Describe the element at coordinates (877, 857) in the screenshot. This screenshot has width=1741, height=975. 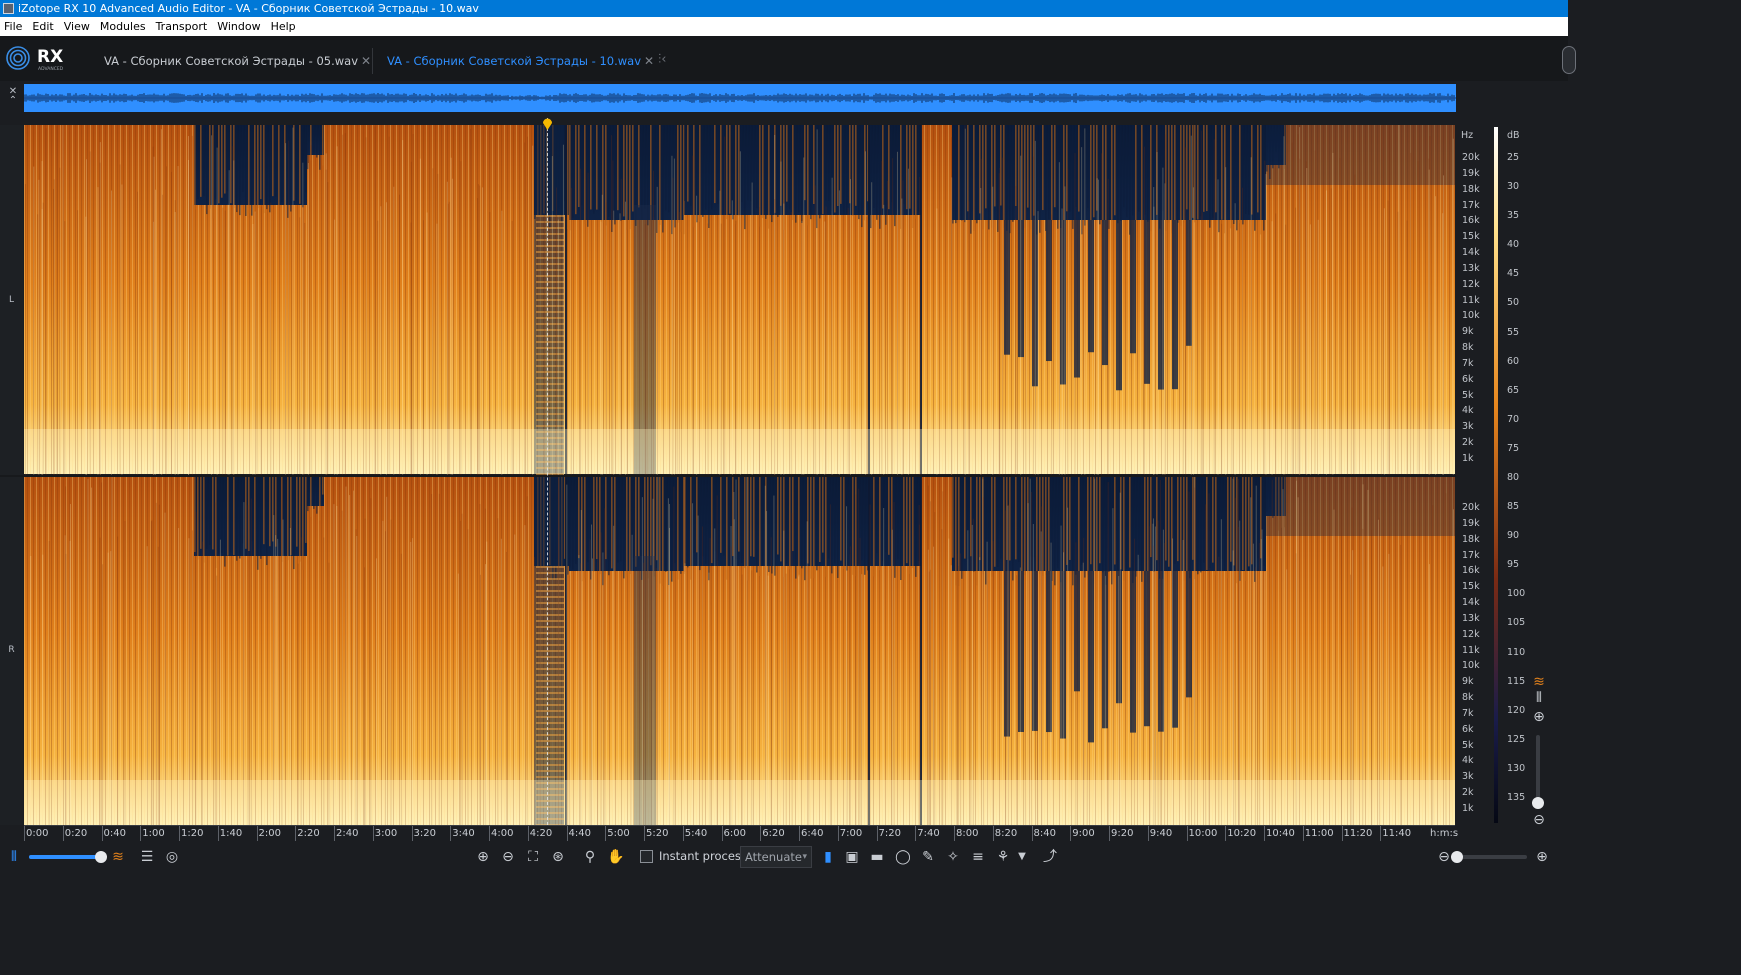
I see `frequency-selection-tool-icon: ▬` at that location.